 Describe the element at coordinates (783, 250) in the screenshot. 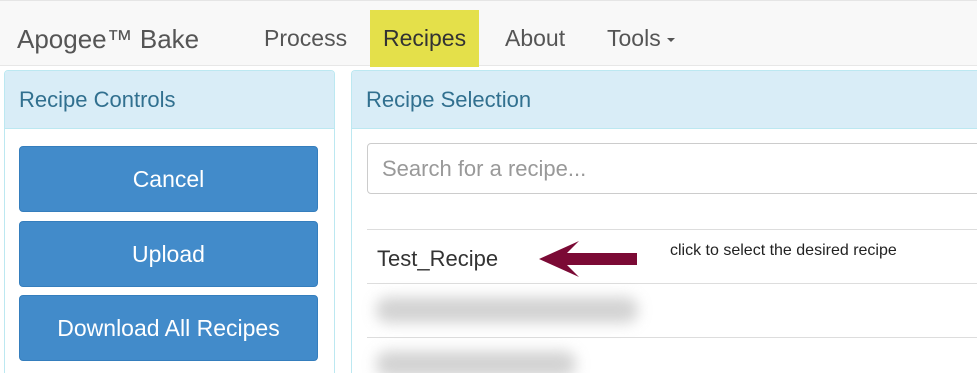

I see `annotation-text: click to select the desired recipe` at that location.